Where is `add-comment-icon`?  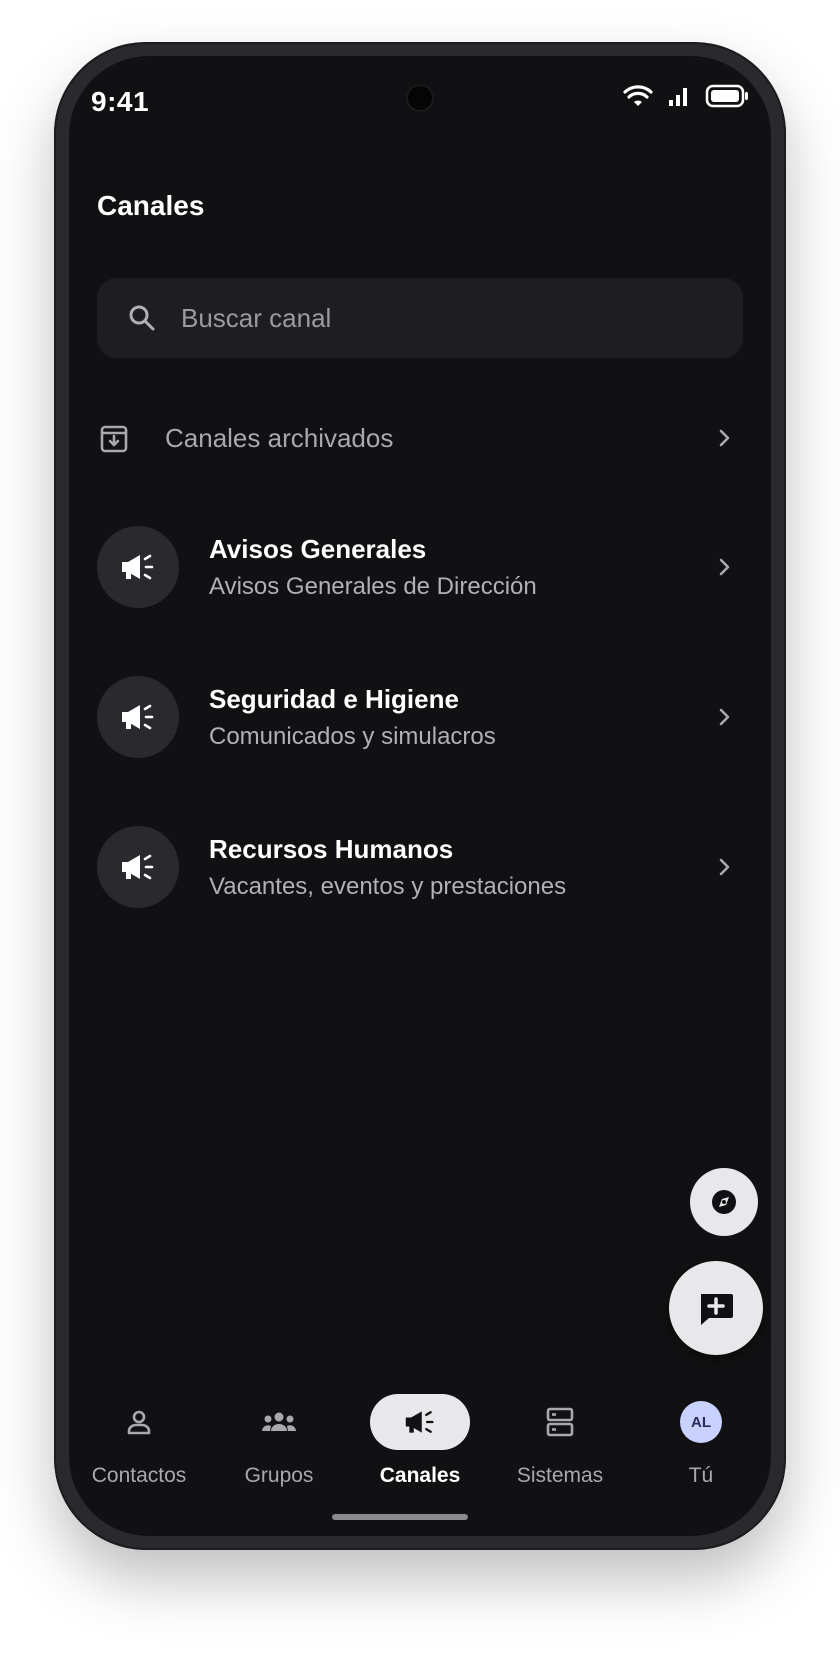 add-comment-icon is located at coordinates (717, 1309).